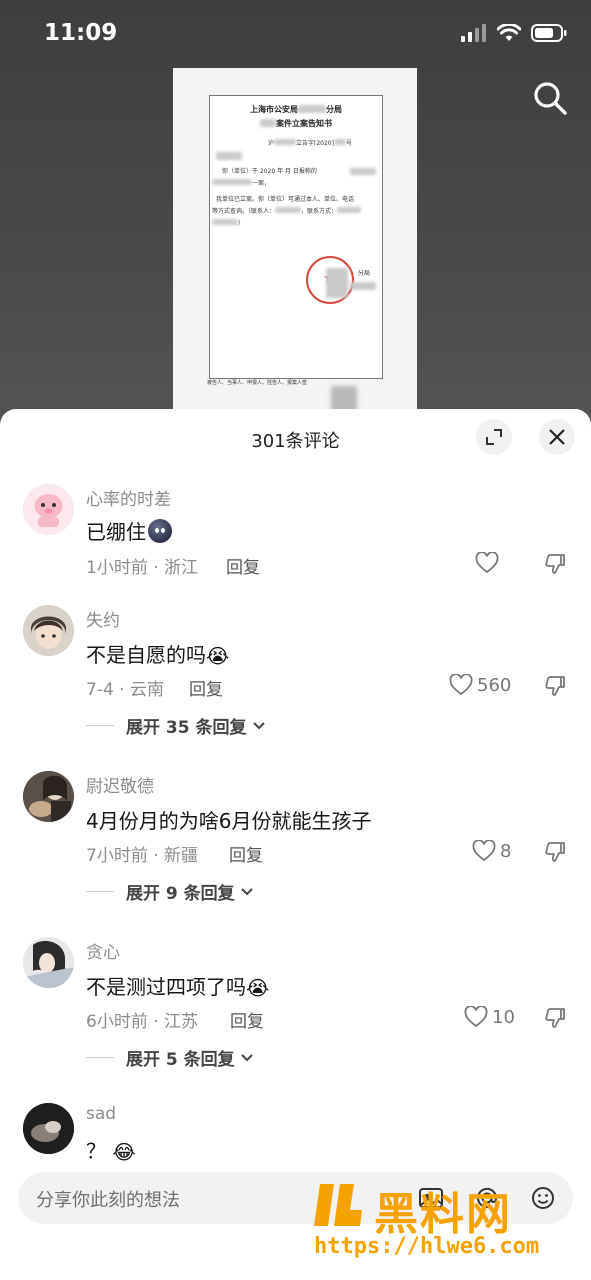  I want to click on comment-username: 失约, so click(103, 618).